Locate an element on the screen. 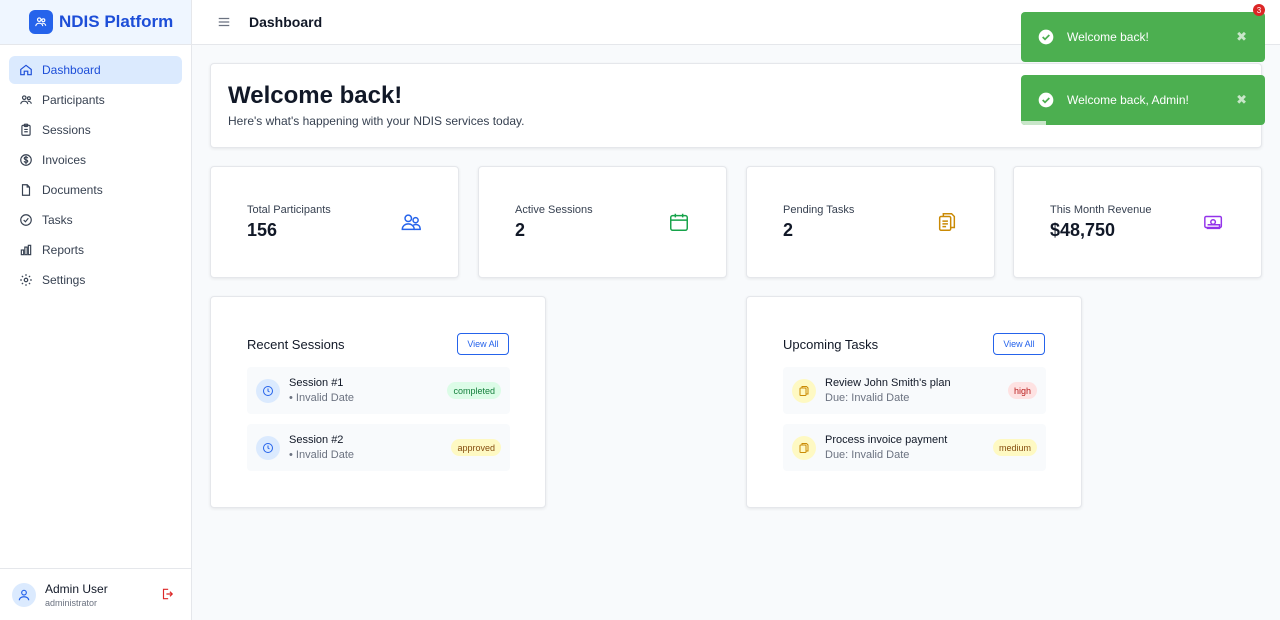  task-title: Review John Smith's plan is located at coordinates (888, 383).